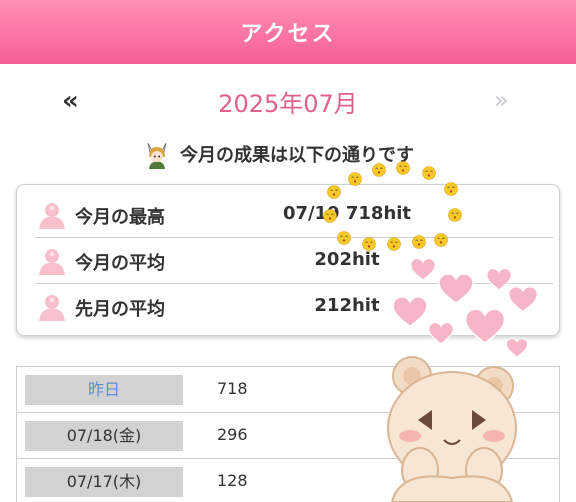  Describe the element at coordinates (232, 434) in the screenshot. I see `count-cell: 296` at that location.